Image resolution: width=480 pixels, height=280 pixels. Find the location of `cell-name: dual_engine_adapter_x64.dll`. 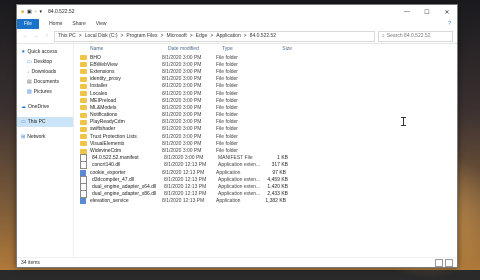

cell-name: dual_engine_adapter_x64.dll is located at coordinates (124, 186).